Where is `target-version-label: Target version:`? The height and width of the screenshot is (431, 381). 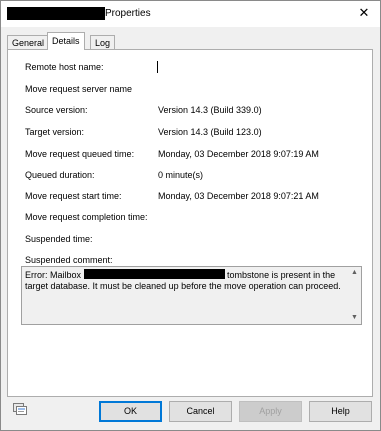
target-version-label: Target version: is located at coordinates (55, 132).